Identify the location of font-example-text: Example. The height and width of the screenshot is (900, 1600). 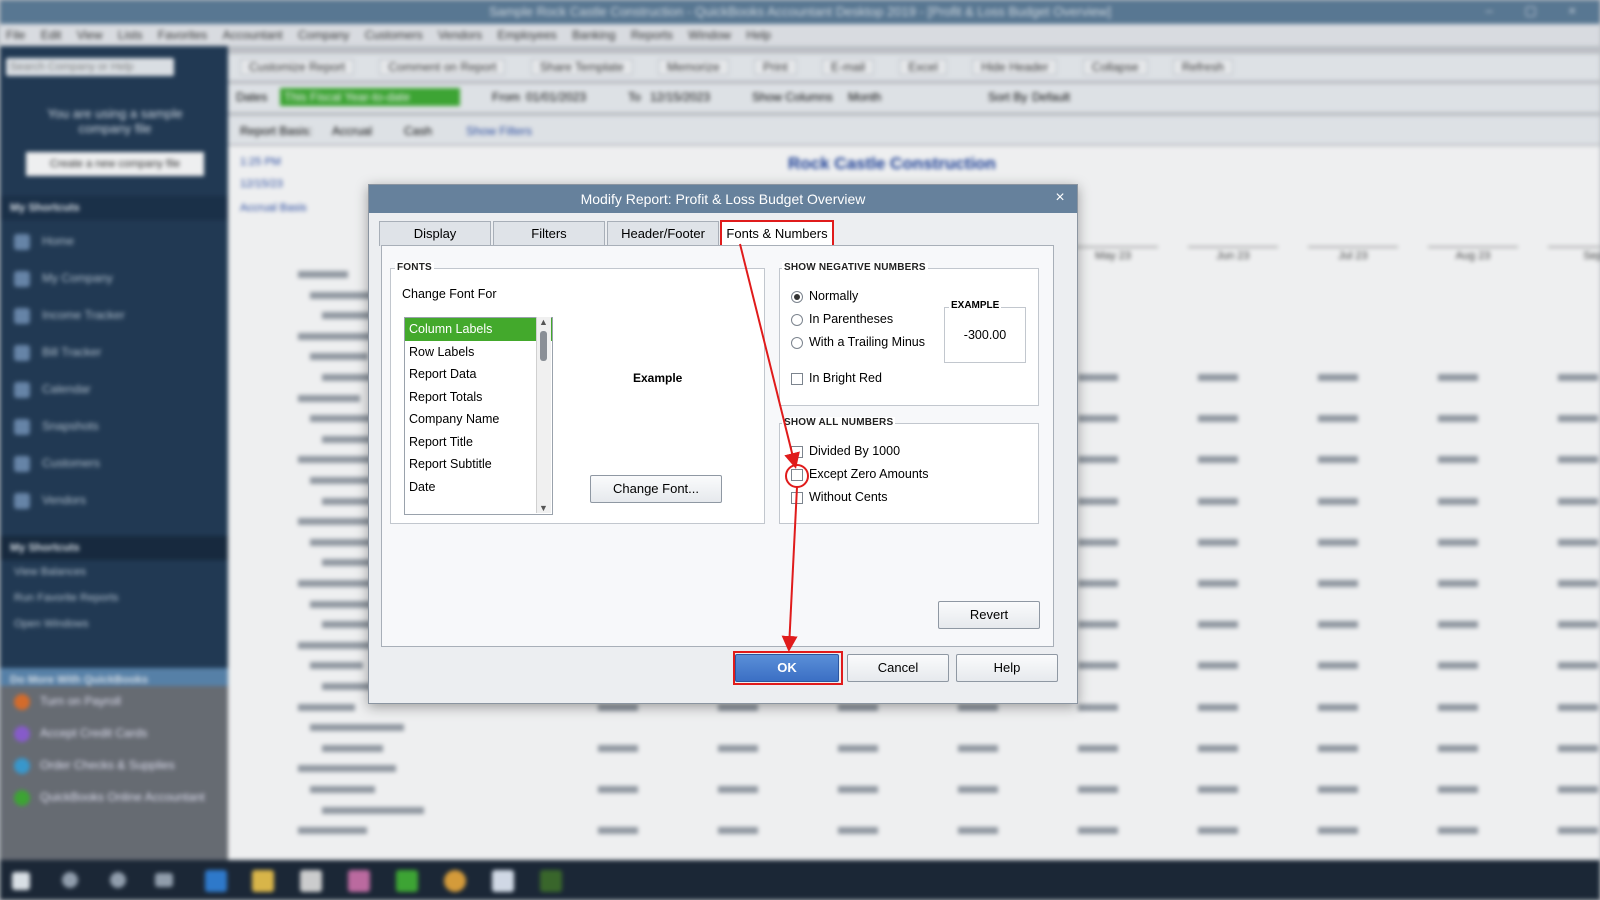
(658, 378).